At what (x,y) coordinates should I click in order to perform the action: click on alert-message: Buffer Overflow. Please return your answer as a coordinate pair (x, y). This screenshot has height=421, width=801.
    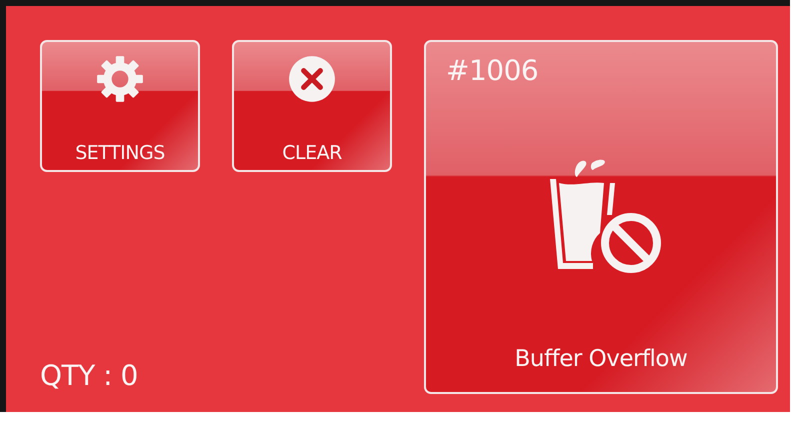
    Looking at the image, I should click on (601, 359).